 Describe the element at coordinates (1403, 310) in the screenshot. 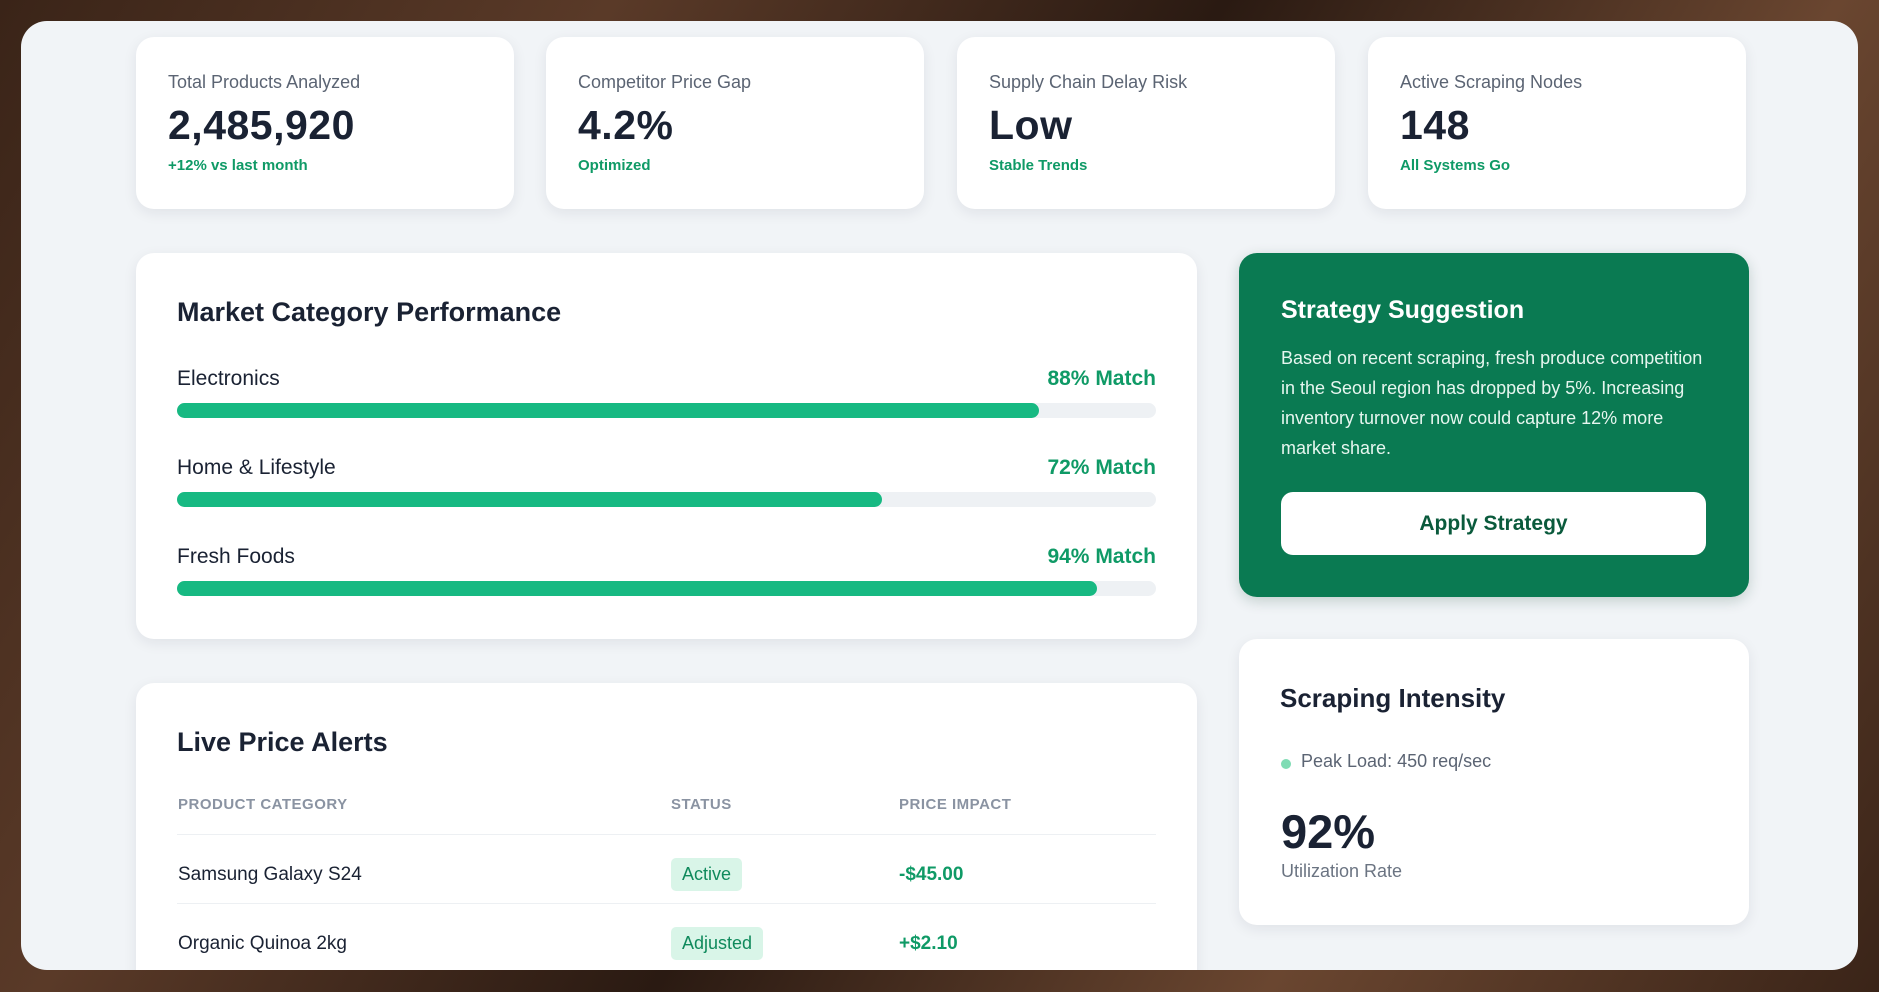

I see `strategy-title: Strategy Suggestion` at that location.